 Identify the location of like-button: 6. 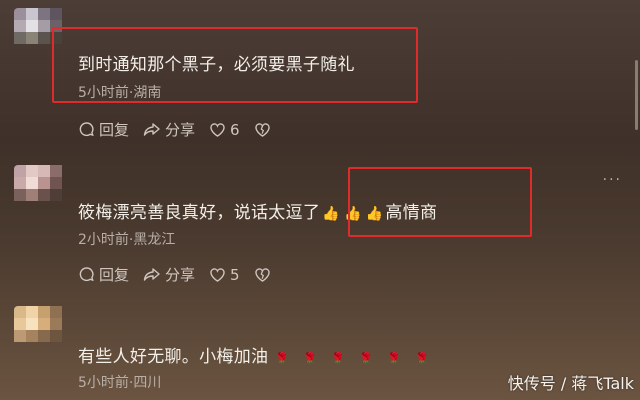
(224, 130).